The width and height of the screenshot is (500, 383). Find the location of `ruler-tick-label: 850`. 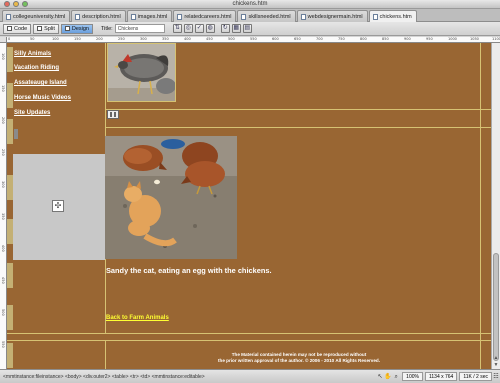

ruler-tick-label: 850 is located at coordinates (385, 39).